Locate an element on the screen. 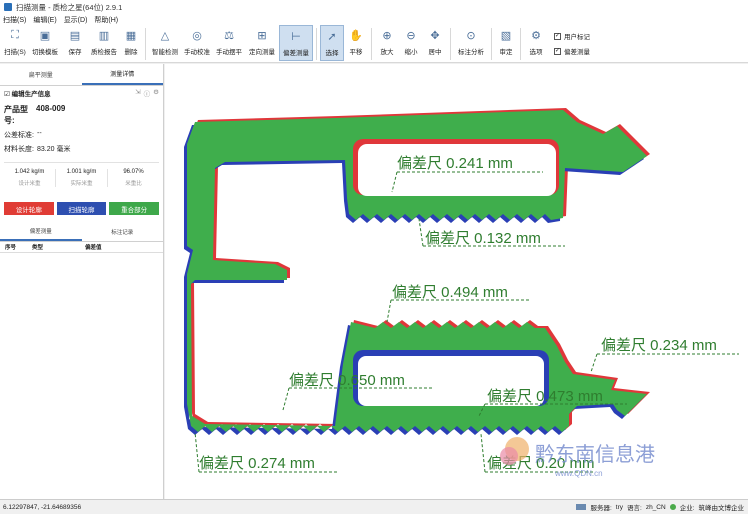 This screenshot has height=514, width=748. window-title: 扫描测量 - 质检之星(64位) 2.9.1 is located at coordinates (69, 7).